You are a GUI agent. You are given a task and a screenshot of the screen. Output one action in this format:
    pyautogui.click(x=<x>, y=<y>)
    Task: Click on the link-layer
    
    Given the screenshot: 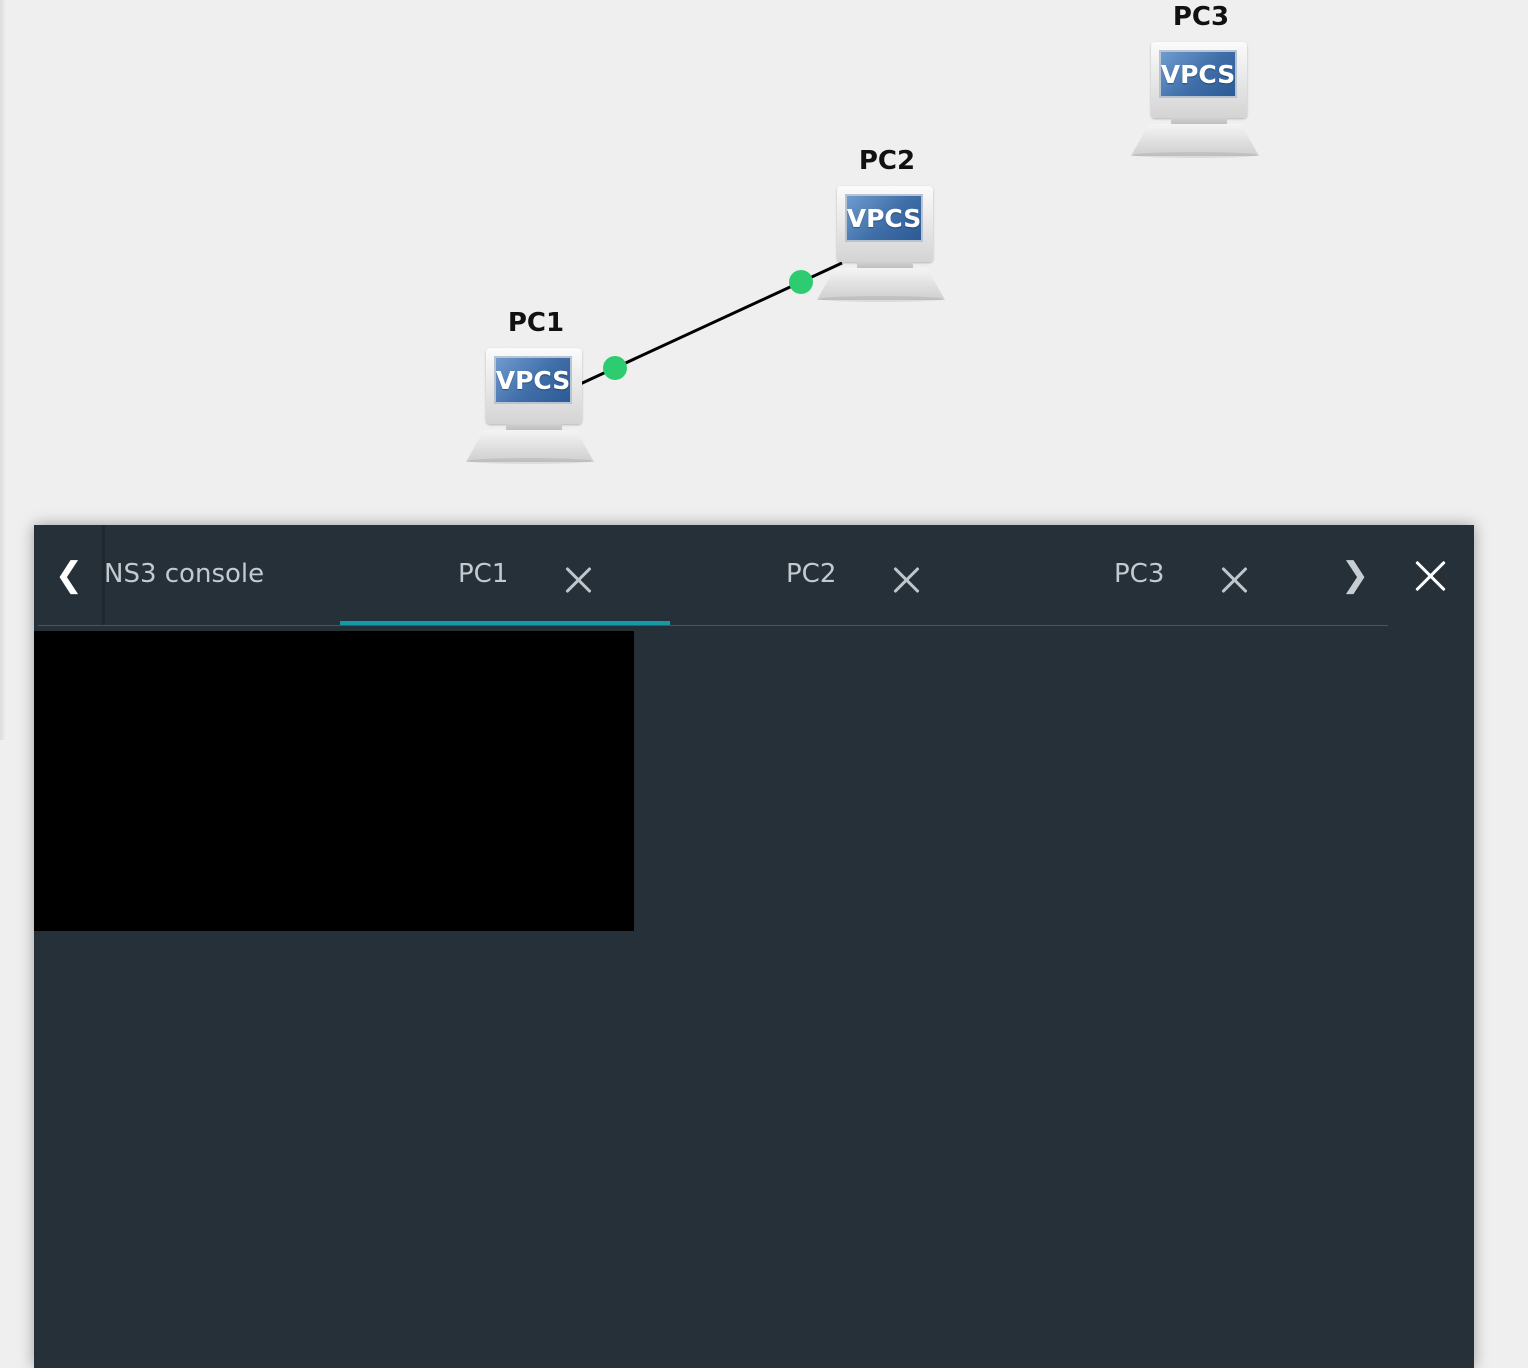 What is the action you would take?
    pyautogui.click(x=710, y=324)
    